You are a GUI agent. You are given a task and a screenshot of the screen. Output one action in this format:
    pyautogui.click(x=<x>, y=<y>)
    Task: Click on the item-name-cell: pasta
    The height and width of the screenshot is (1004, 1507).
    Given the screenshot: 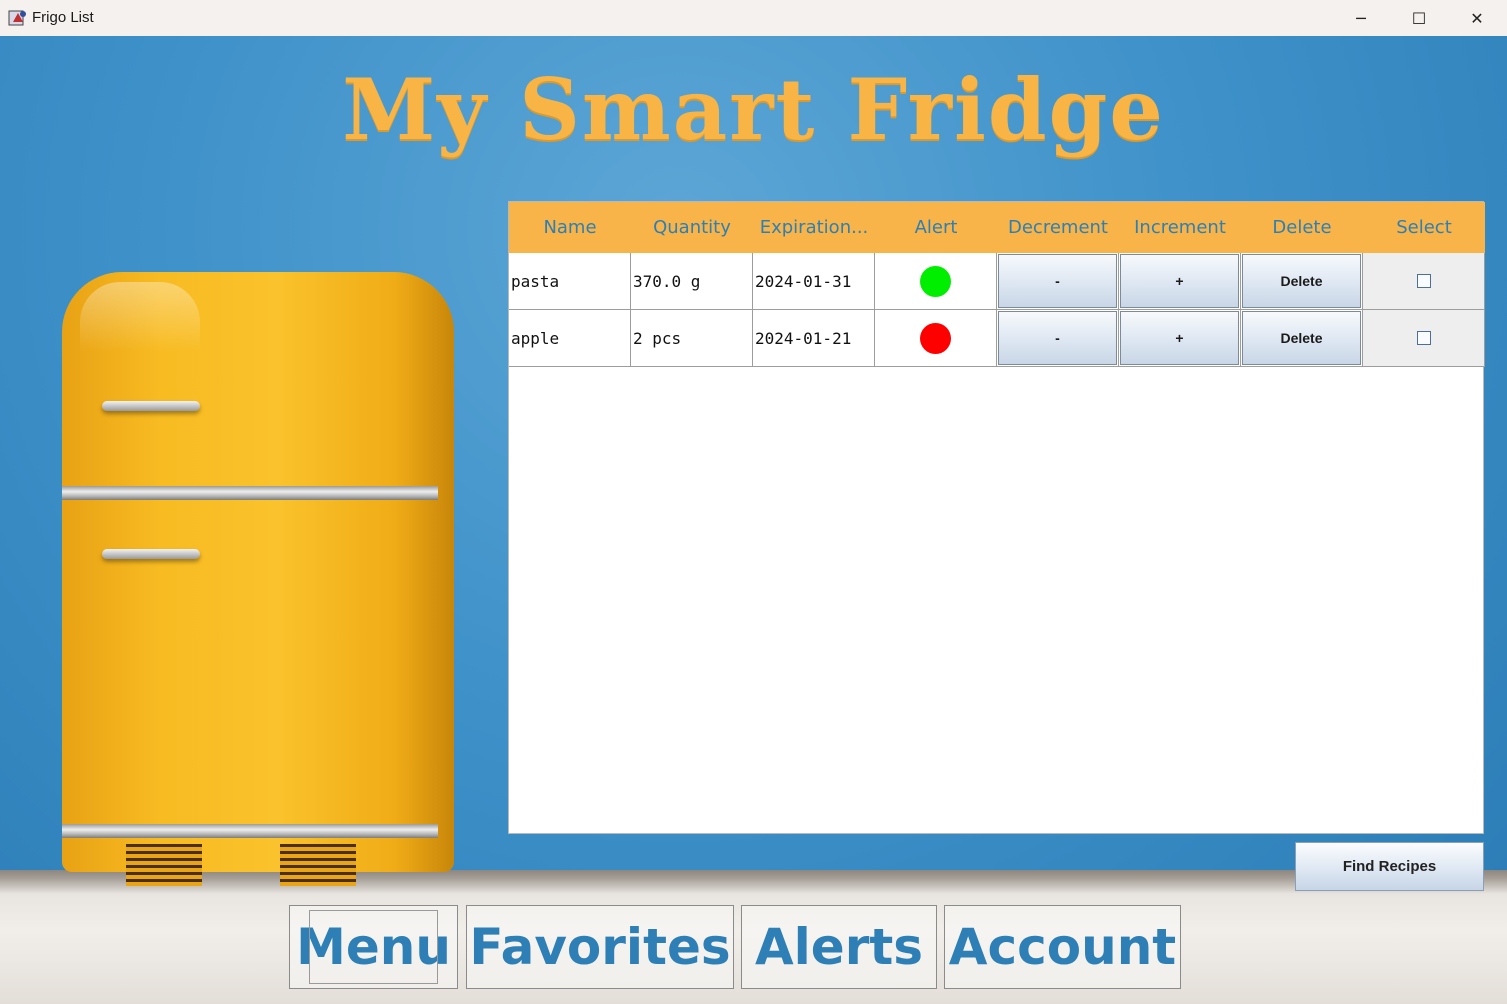 What is the action you would take?
    pyautogui.click(x=570, y=281)
    